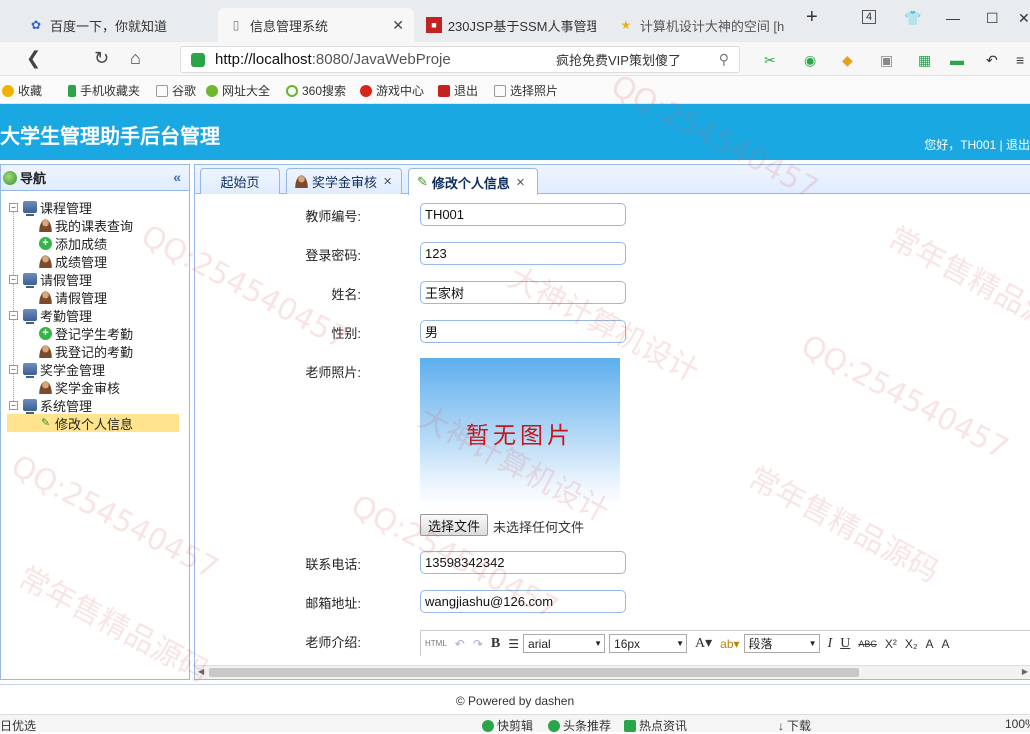 Image resolution: width=1030 pixels, height=734 pixels. What do you see at coordinates (95, 315) in the screenshot?
I see `tree-group-attendance: − 考勤管理` at bounding box center [95, 315].